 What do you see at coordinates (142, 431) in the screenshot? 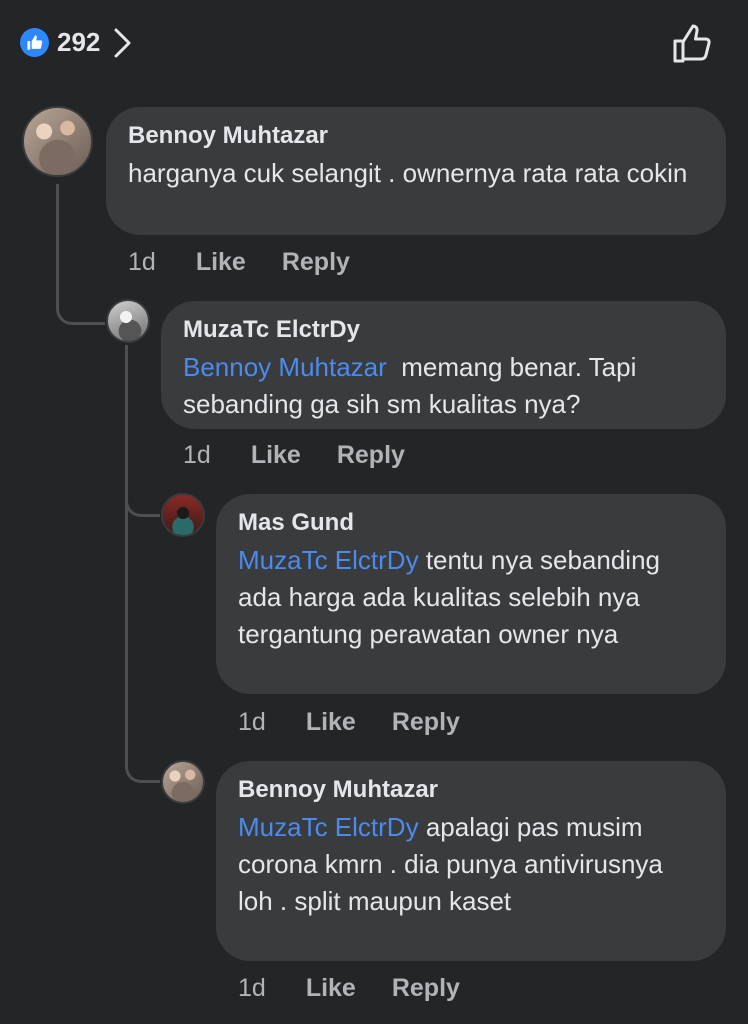
I see `thread-line-level2-a` at bounding box center [142, 431].